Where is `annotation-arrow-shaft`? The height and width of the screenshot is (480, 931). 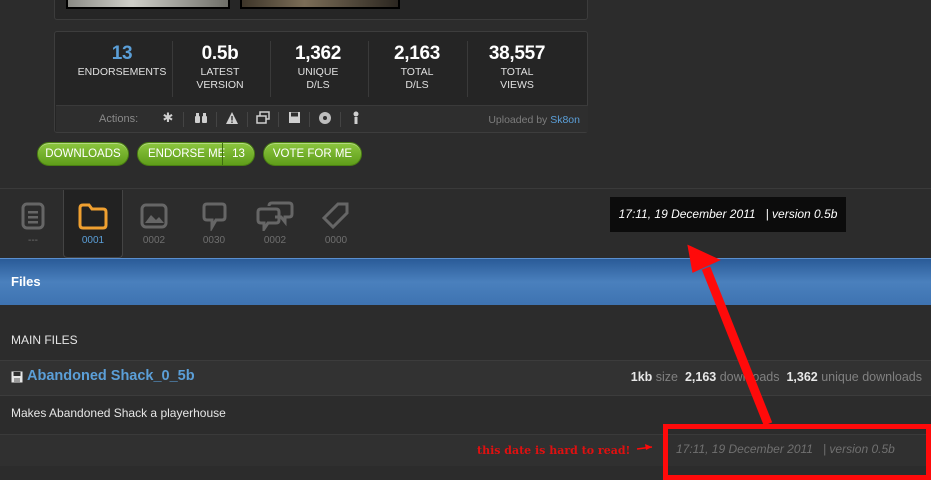 annotation-arrow-shaft is located at coordinates (737, 346).